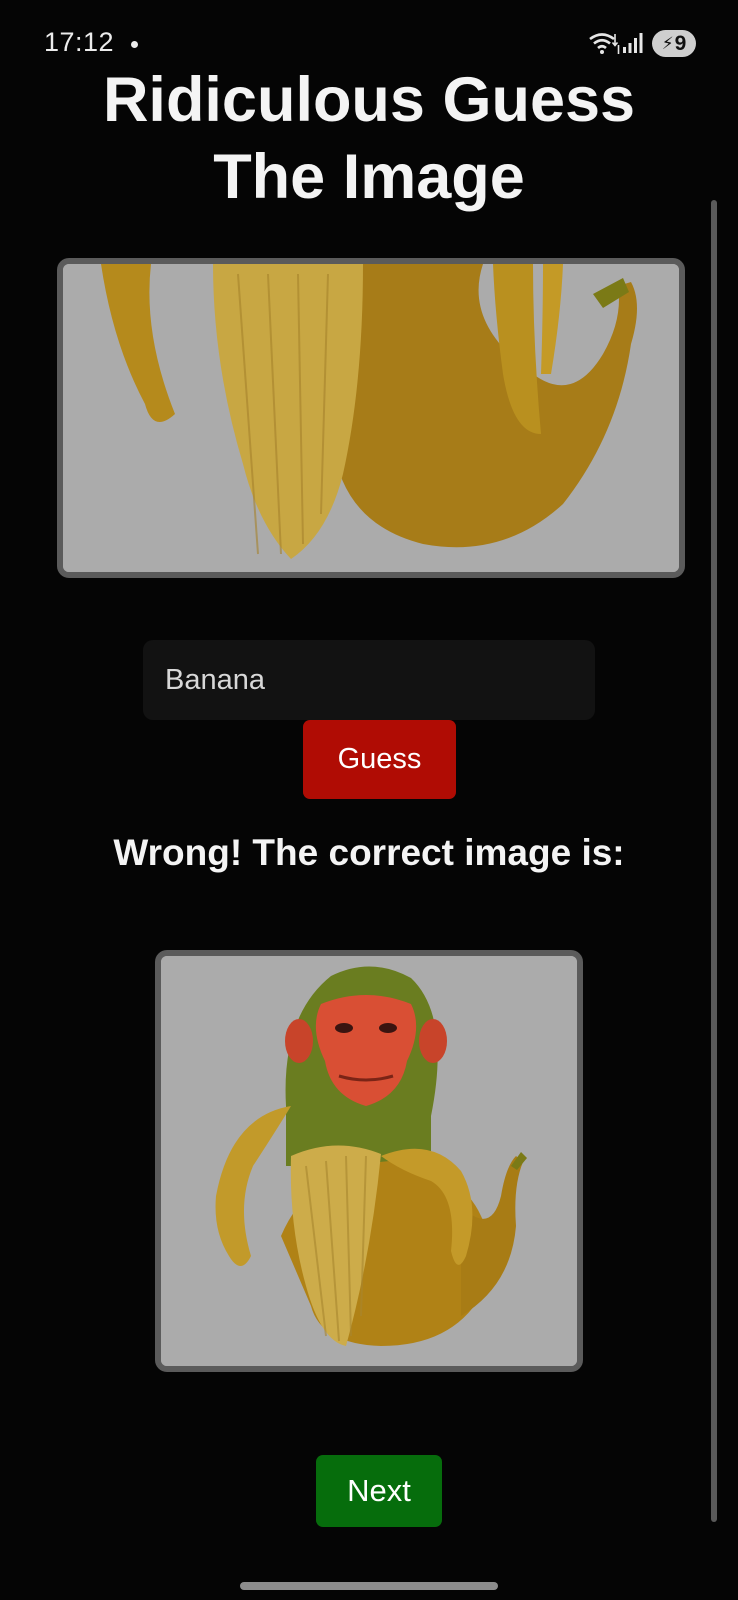 This screenshot has width=738, height=1600. I want to click on battery-level: 9, so click(680, 43).